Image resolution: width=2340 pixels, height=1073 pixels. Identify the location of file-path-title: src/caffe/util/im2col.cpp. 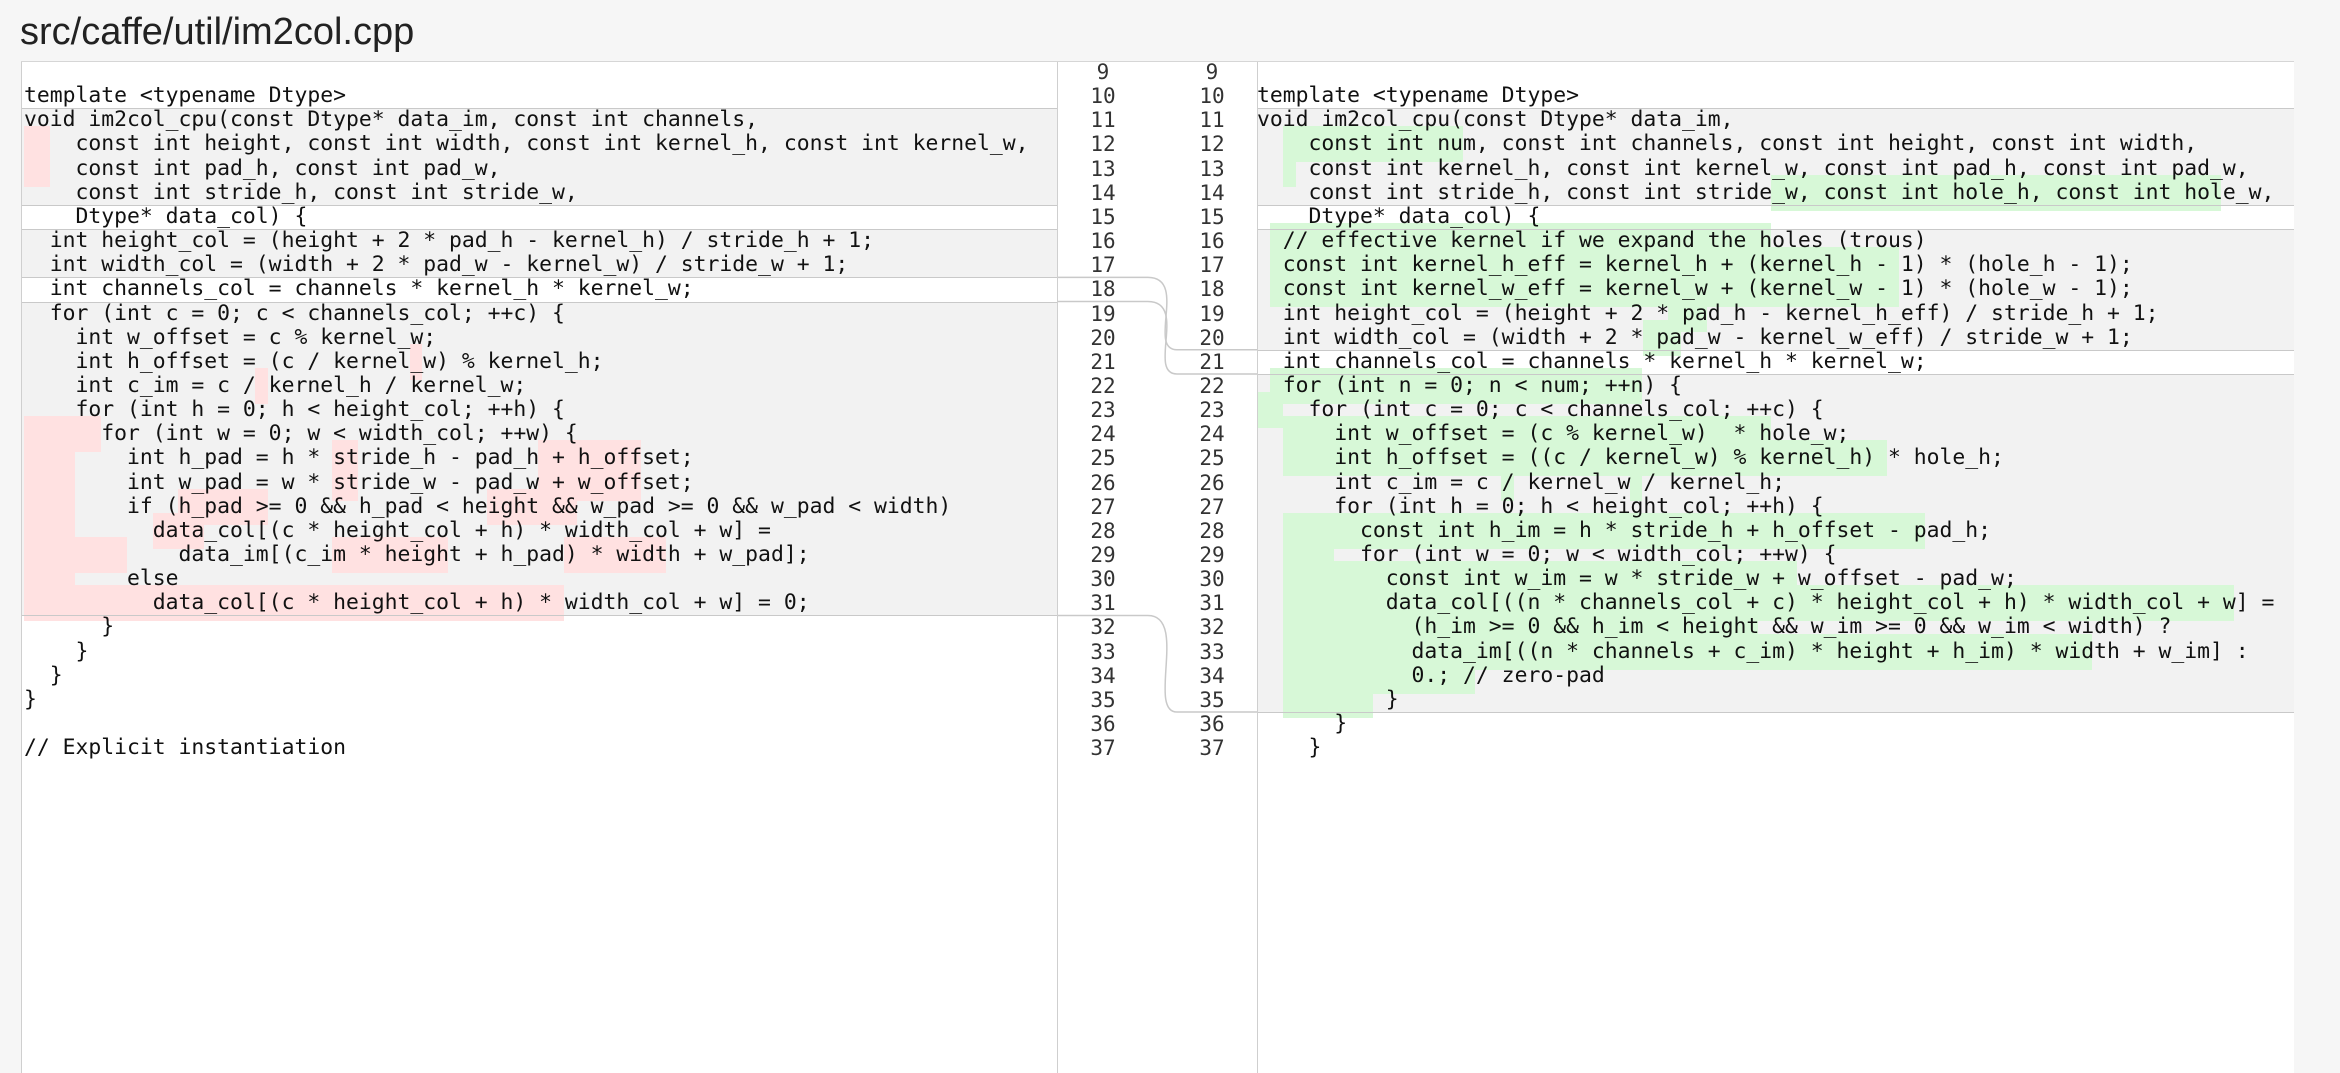
(217, 32).